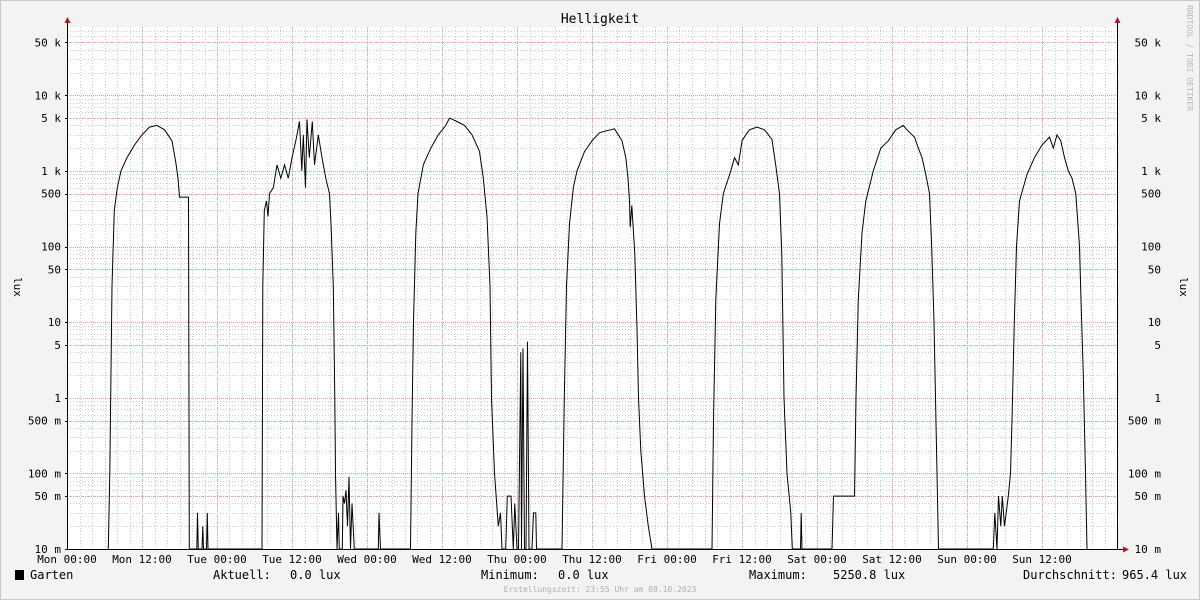  I want to click on x-tick-label: Sat 00:00, so click(817, 559).